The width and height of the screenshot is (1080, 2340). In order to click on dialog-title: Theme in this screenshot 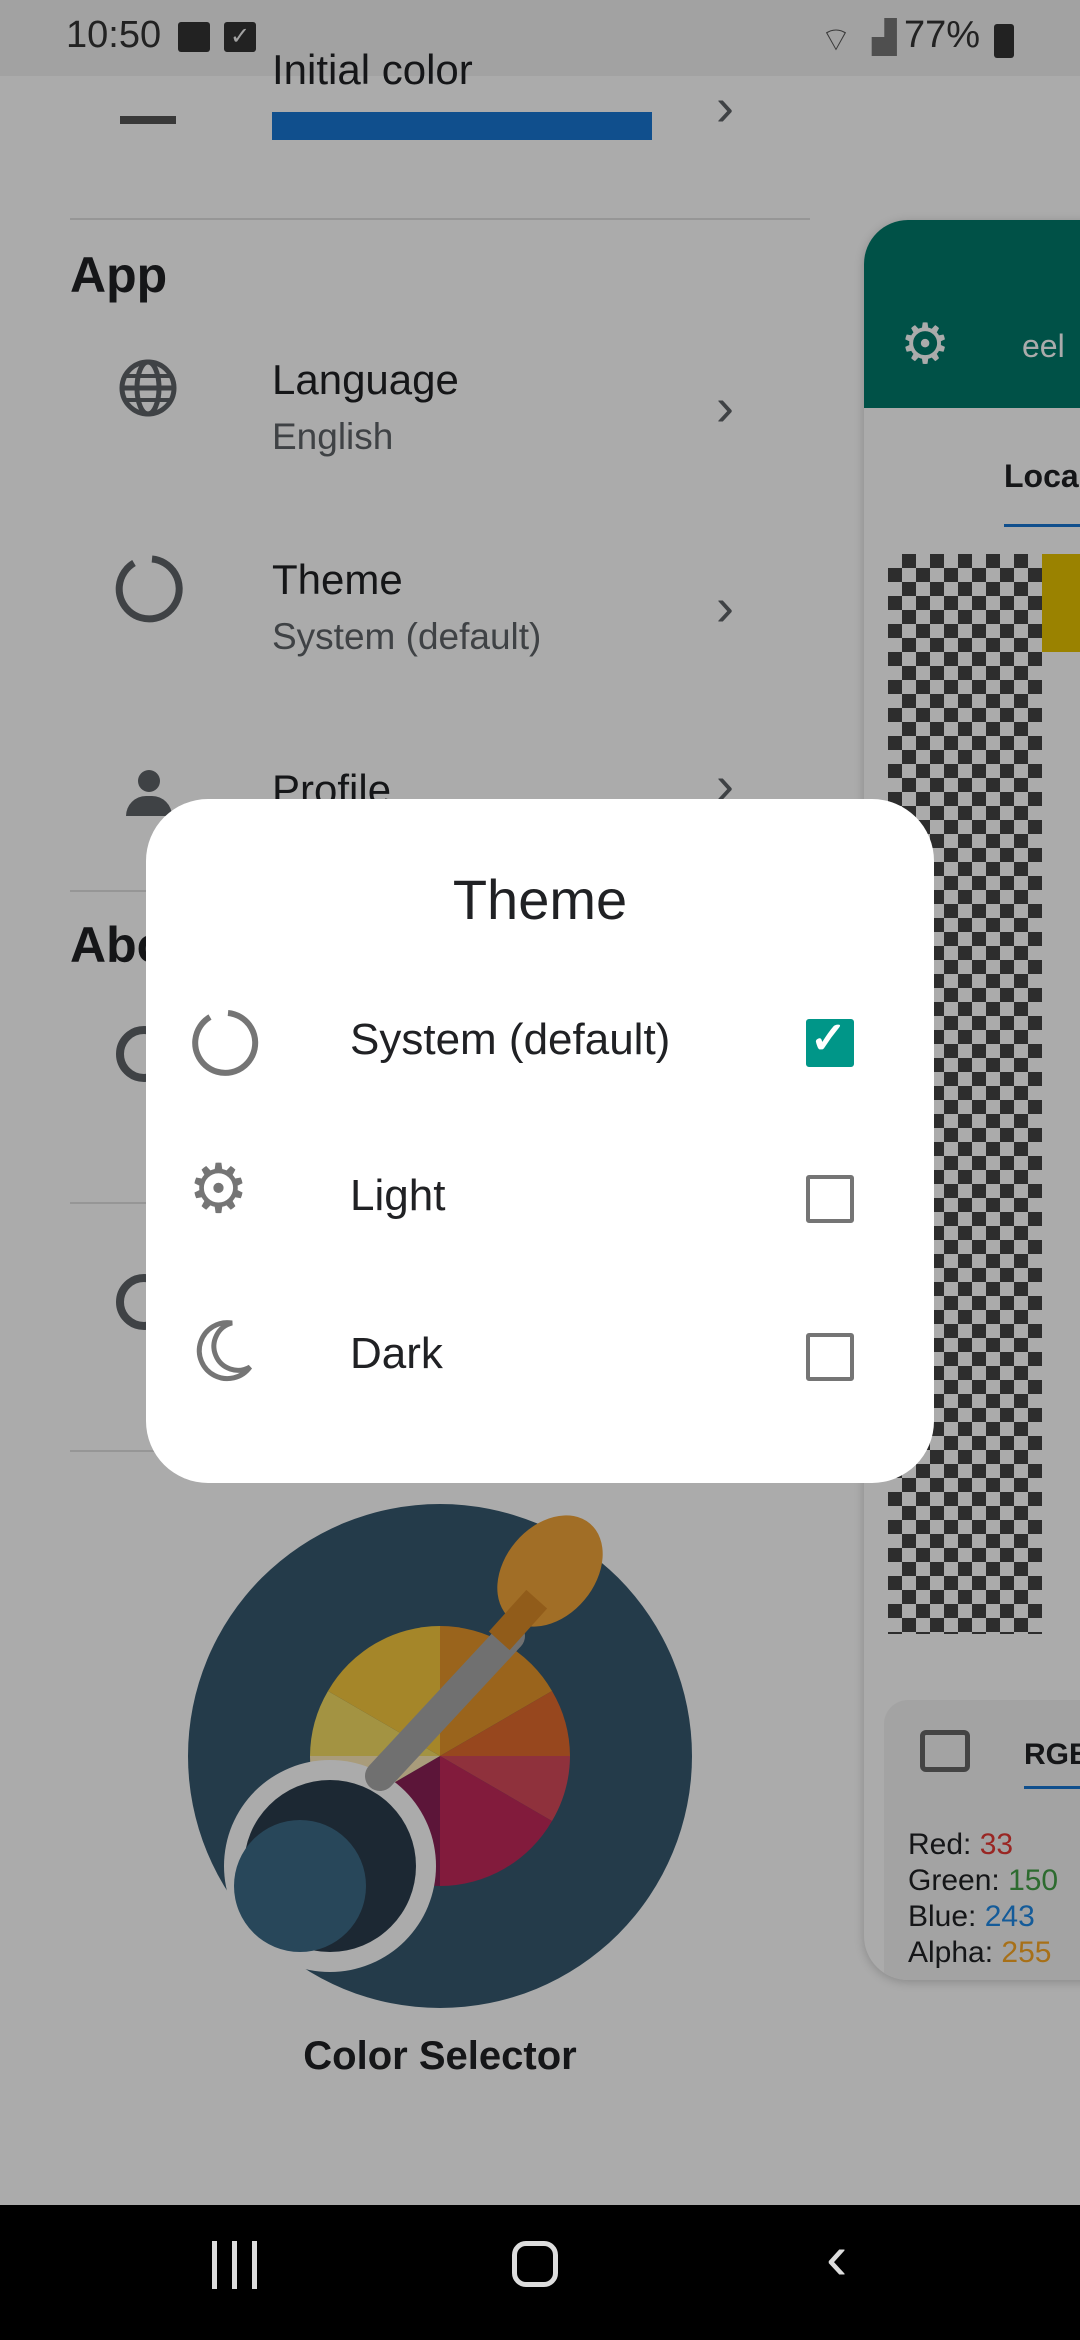, I will do `click(540, 899)`.